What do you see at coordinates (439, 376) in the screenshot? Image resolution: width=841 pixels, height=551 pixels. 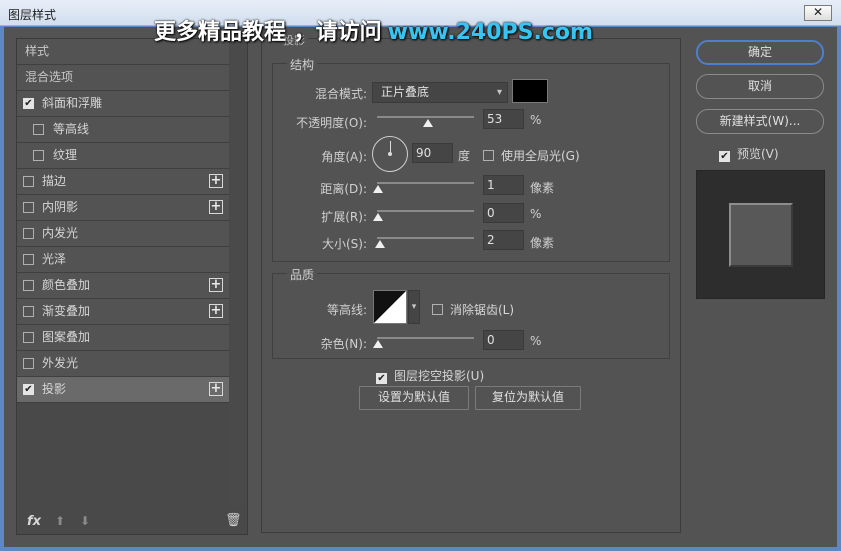 I see `layer-knocks-out-label: 图层挖空投影(U)` at bounding box center [439, 376].